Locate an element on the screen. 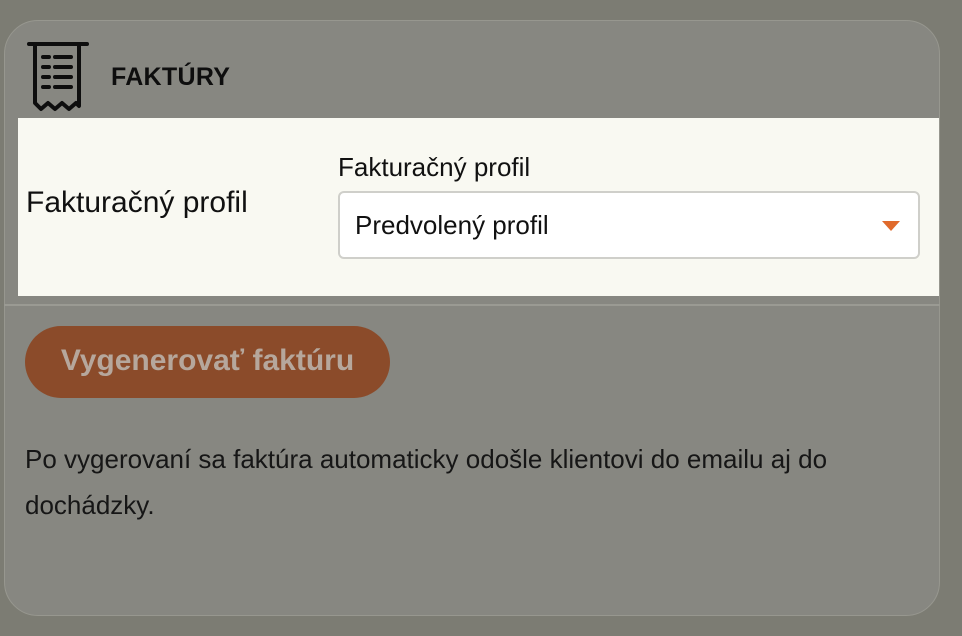 The image size is (962, 636). receipt-icon is located at coordinates (58, 76).